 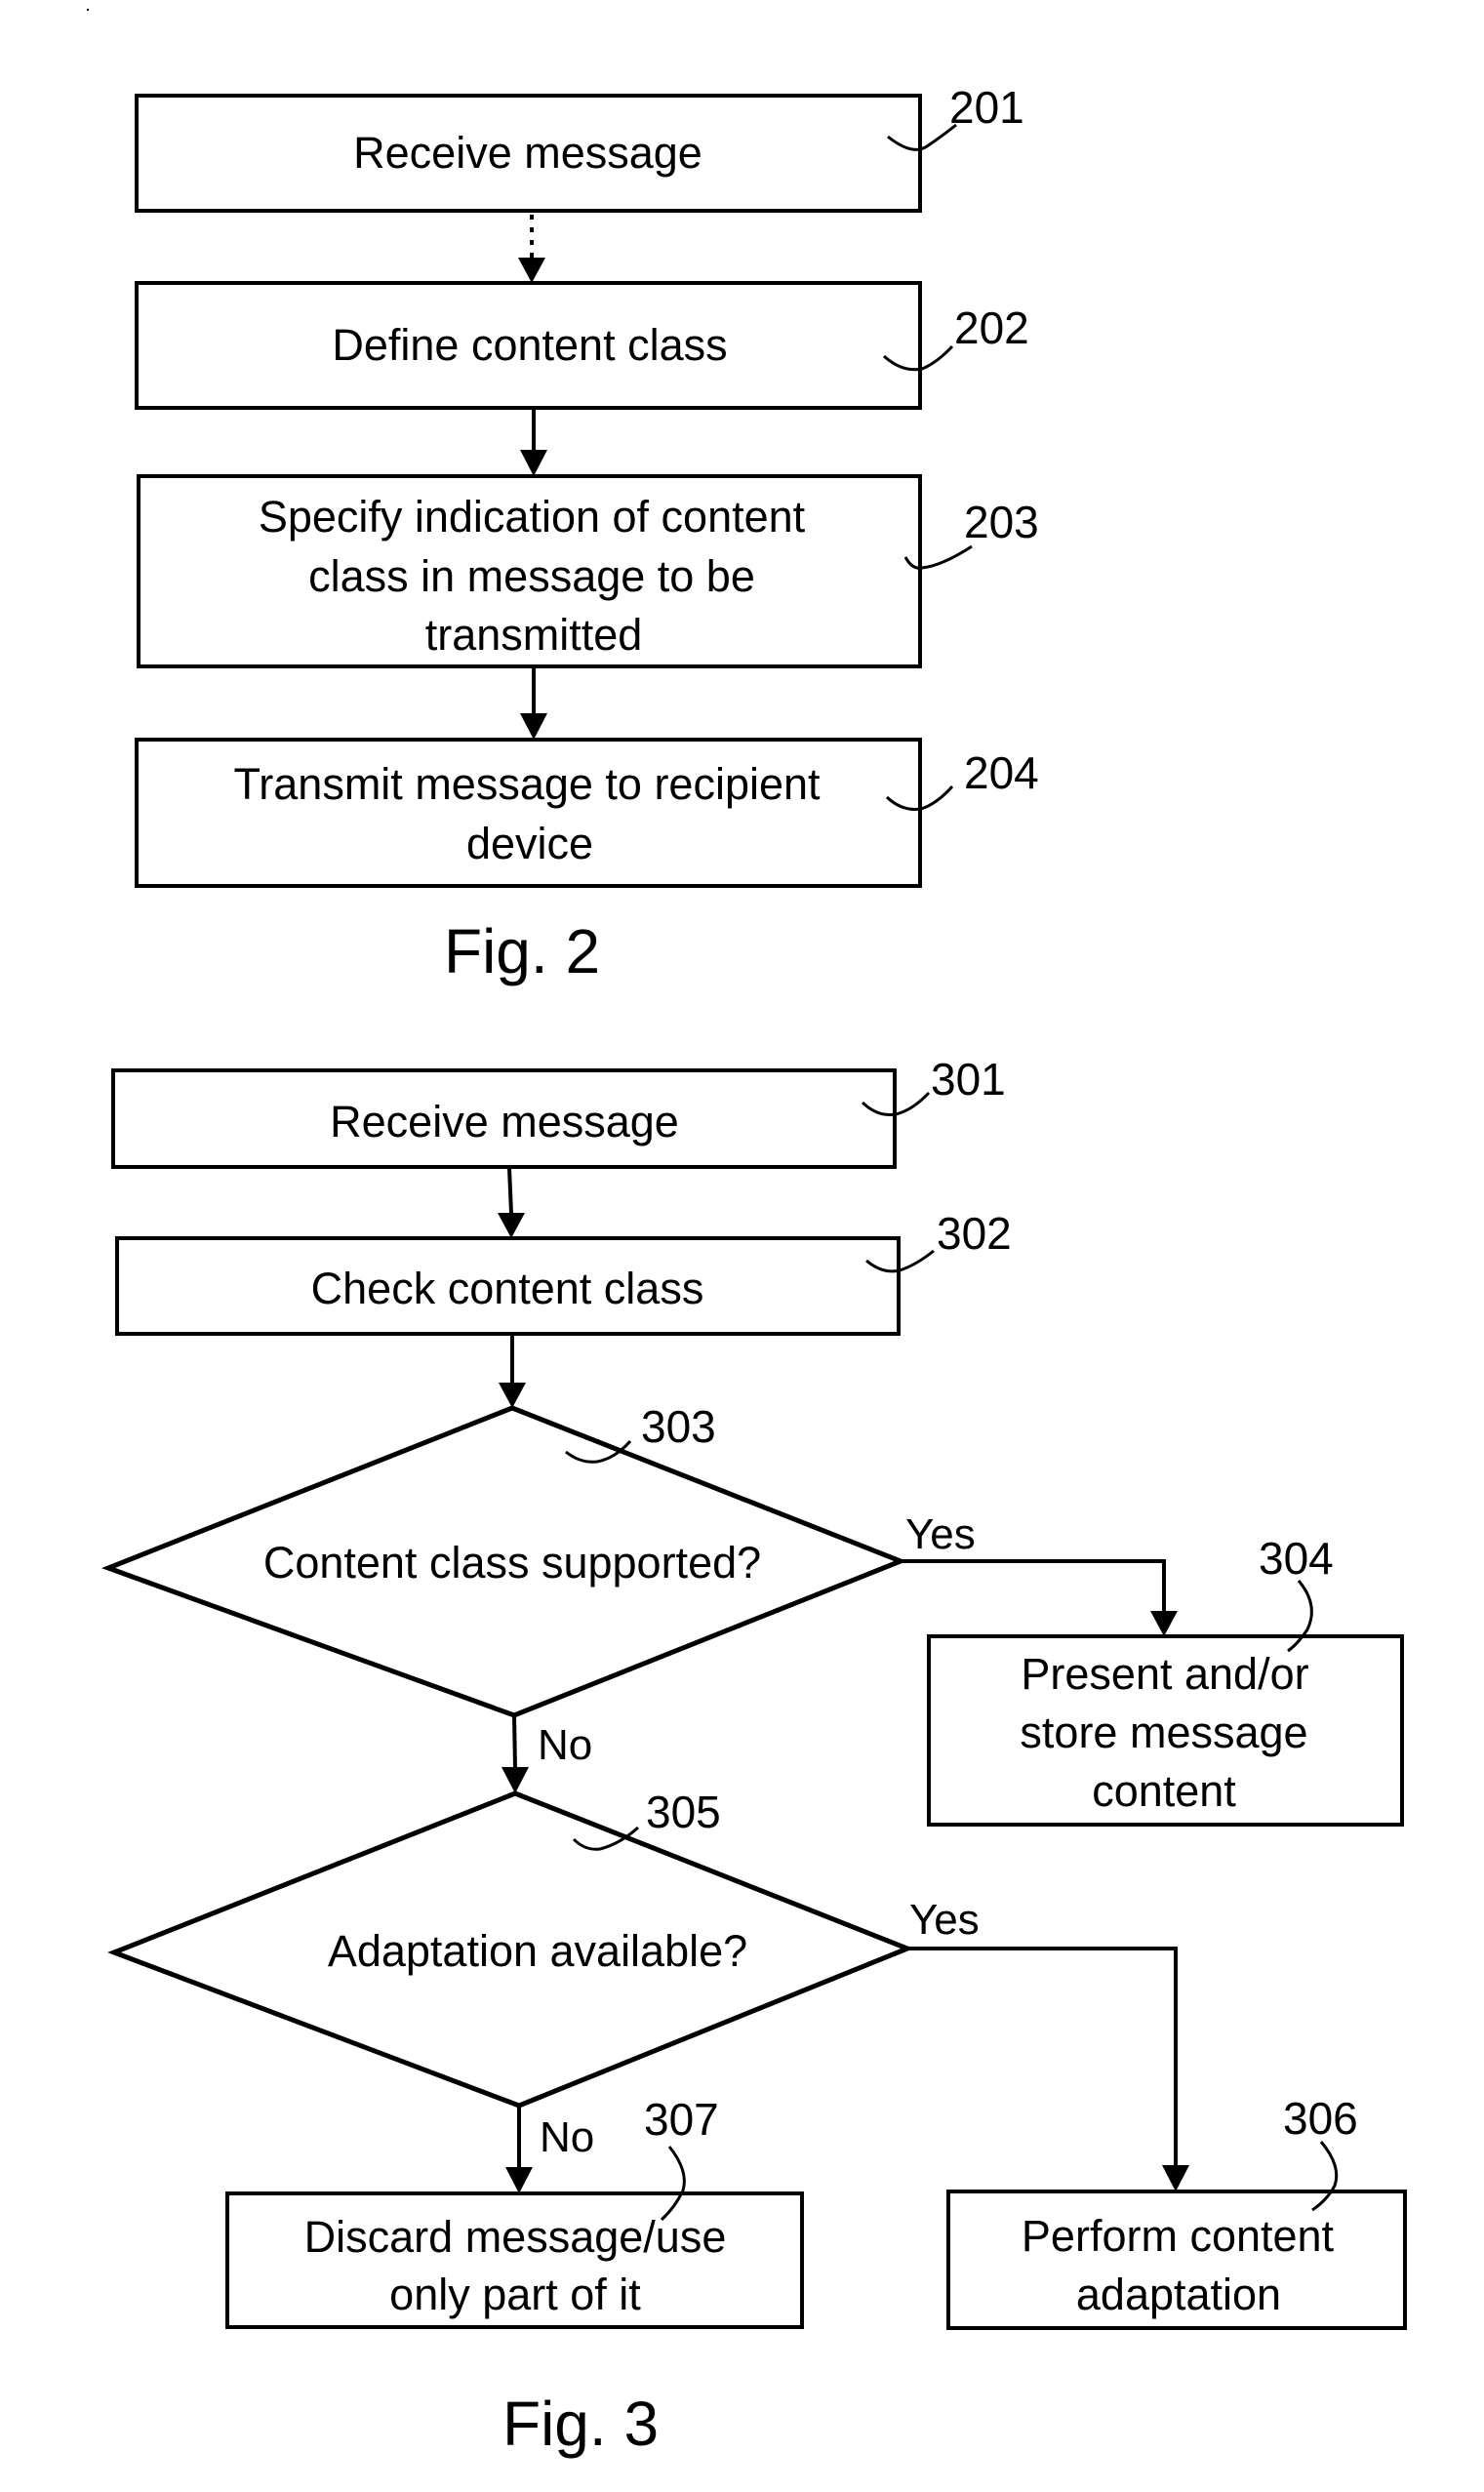 I want to click on edge-305-307: No, so click(x=549, y=2149).